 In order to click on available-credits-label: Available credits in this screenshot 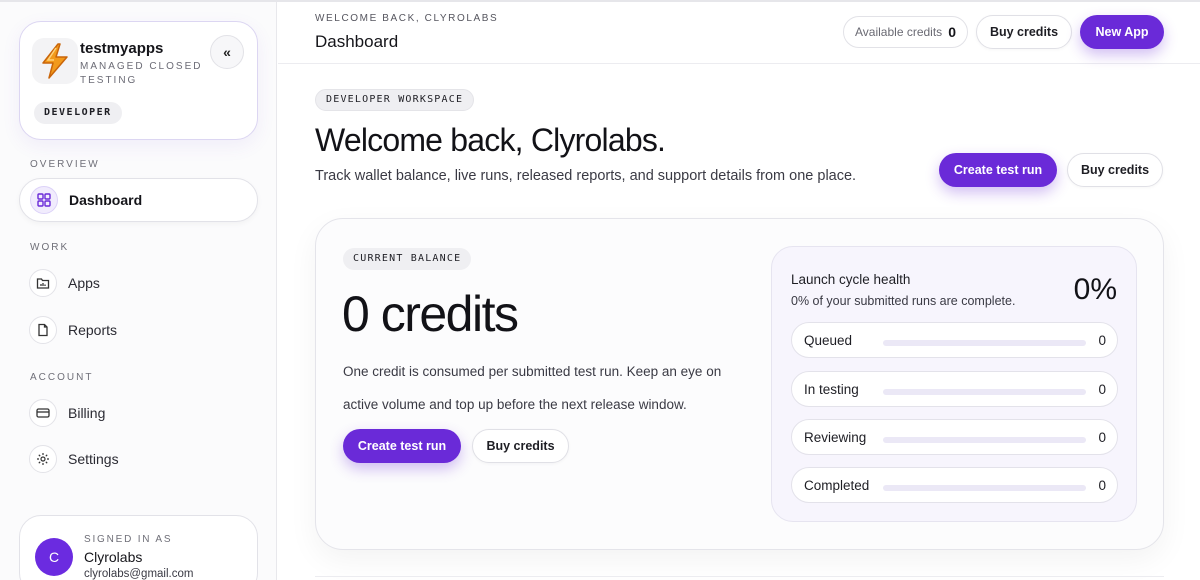, I will do `click(899, 32)`.